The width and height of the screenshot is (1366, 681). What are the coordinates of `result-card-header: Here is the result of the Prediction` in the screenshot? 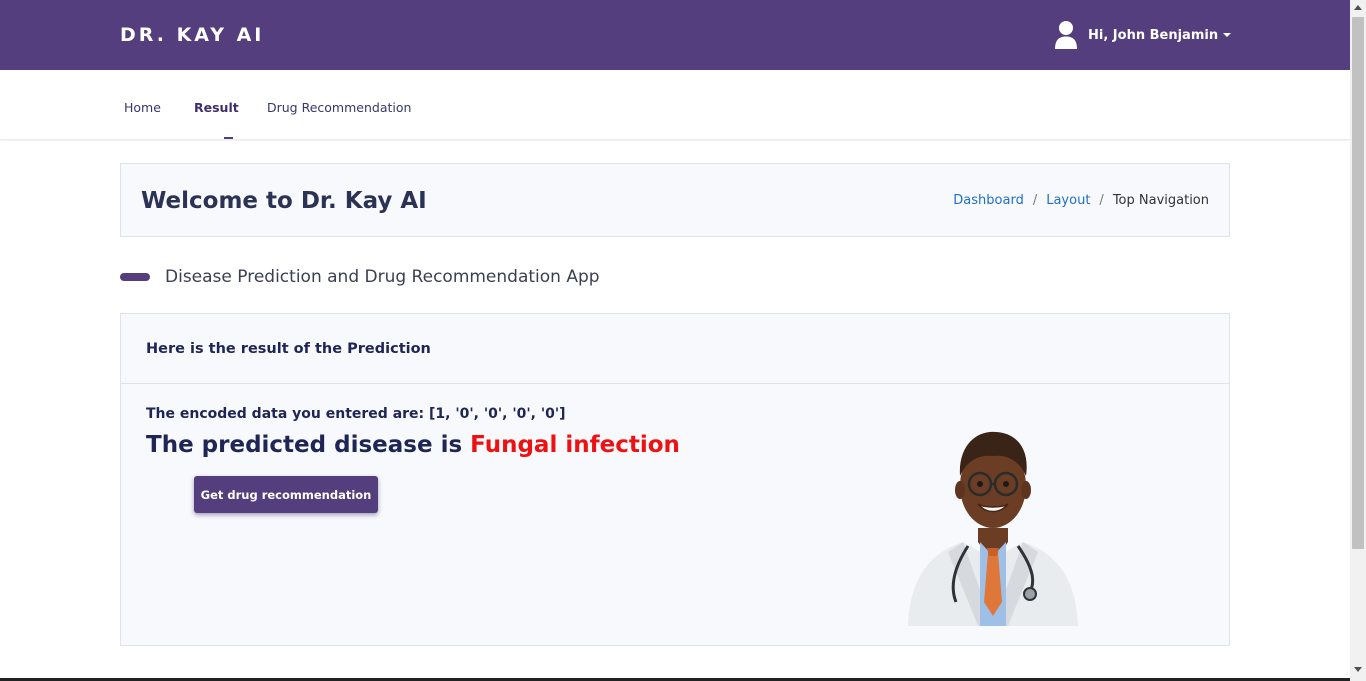 It's located at (675, 349).